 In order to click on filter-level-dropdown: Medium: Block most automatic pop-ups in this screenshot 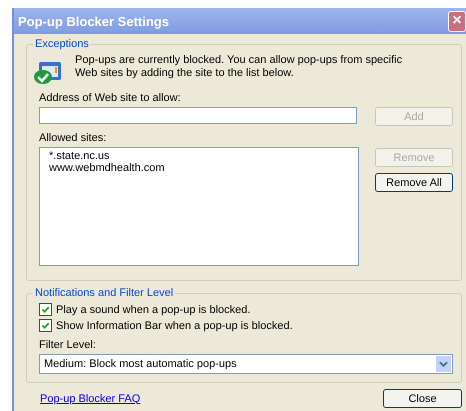, I will do `click(246, 364)`.